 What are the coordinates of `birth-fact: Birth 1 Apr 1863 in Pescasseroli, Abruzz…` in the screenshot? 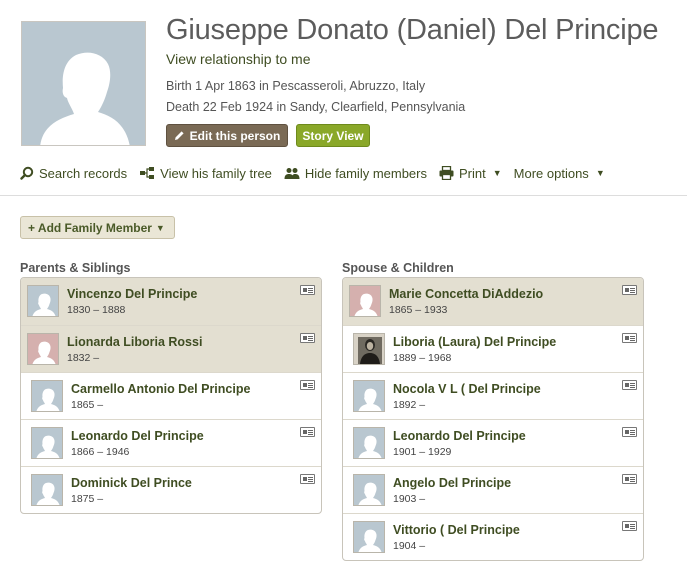 It's located at (296, 86).